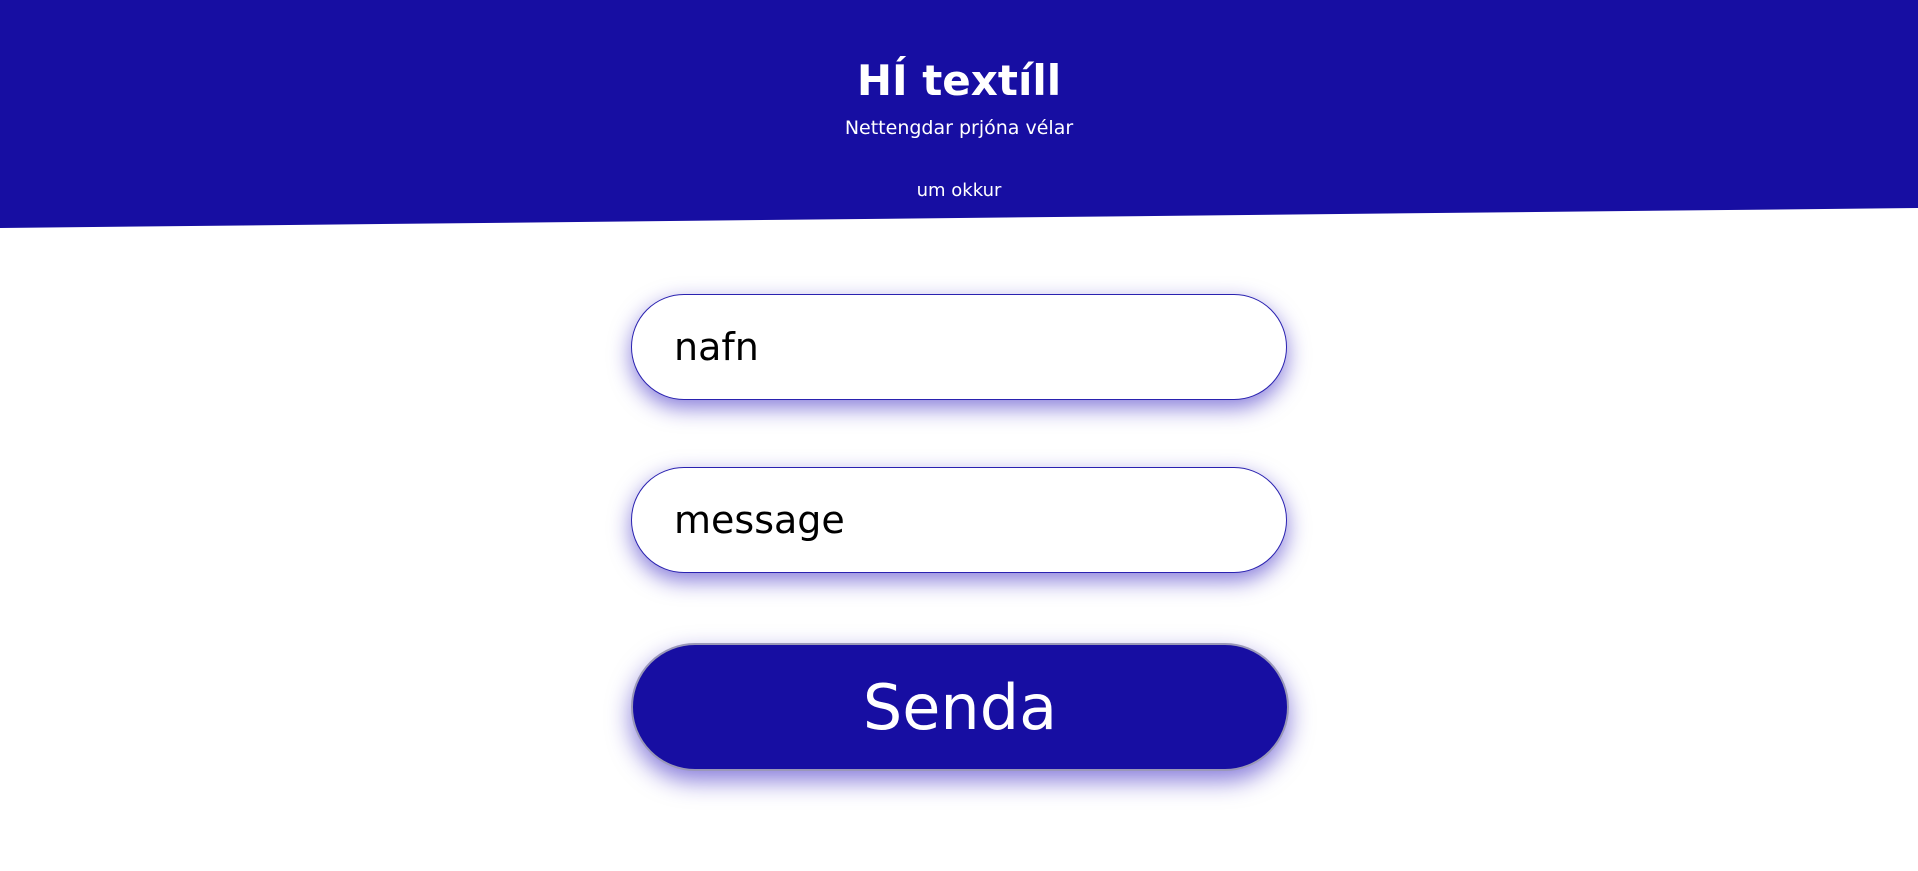 The image size is (1918, 871). What do you see at coordinates (960, 707) in the screenshot?
I see `submit-button: Senda` at bounding box center [960, 707].